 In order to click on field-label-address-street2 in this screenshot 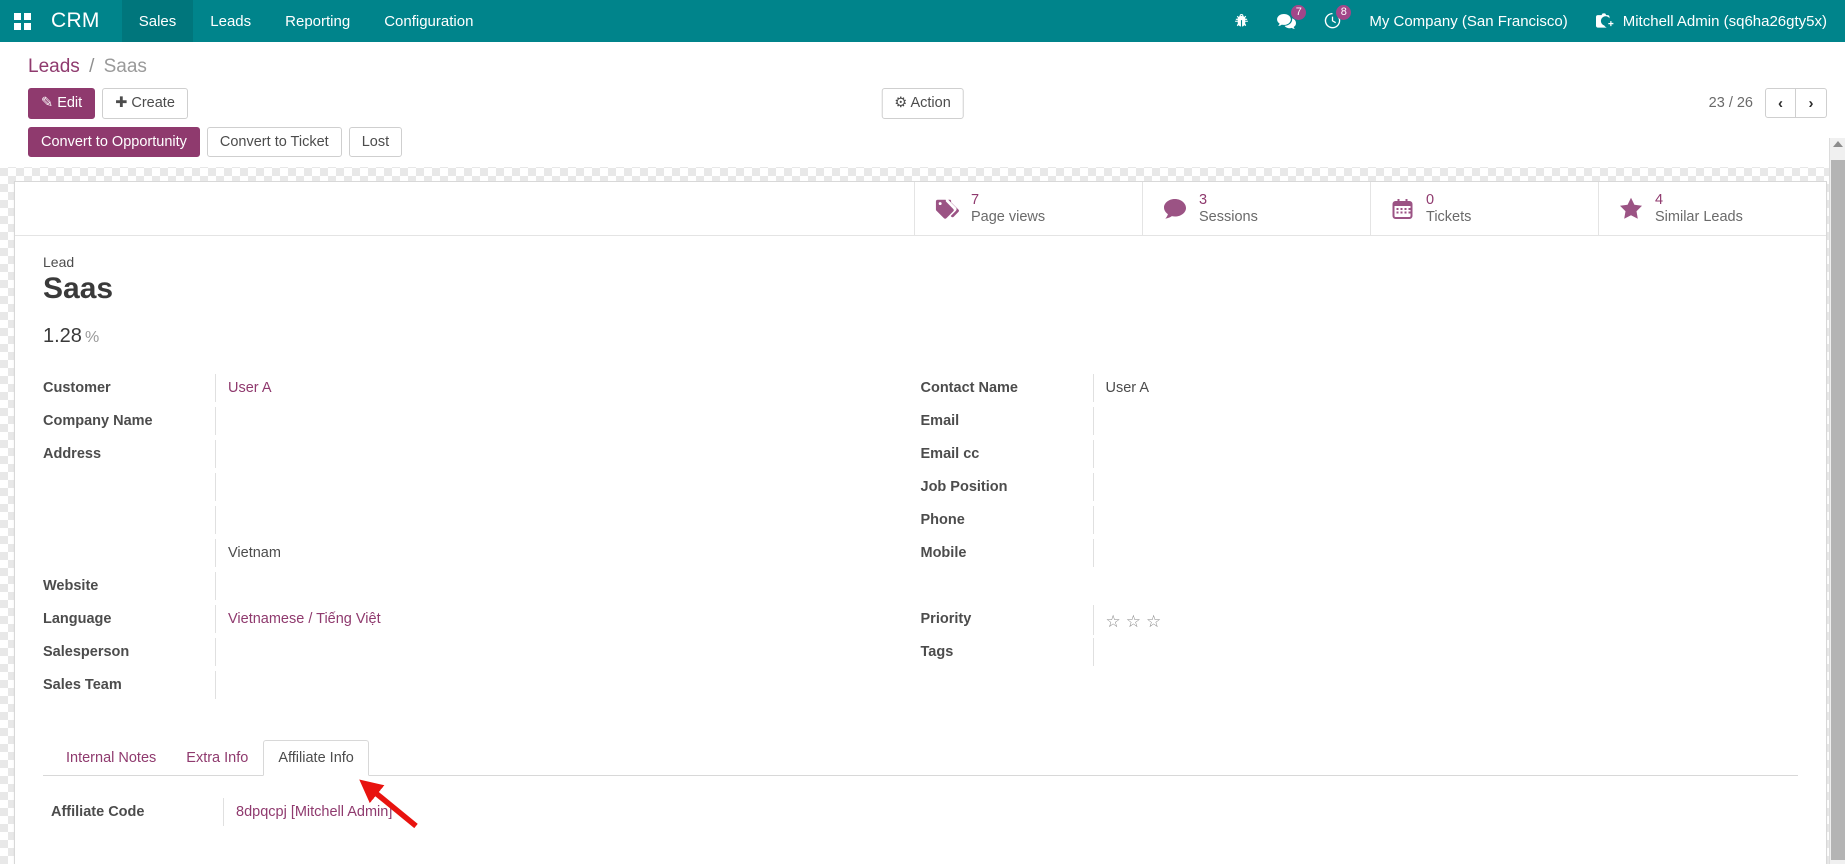, I will do `click(129, 475)`.